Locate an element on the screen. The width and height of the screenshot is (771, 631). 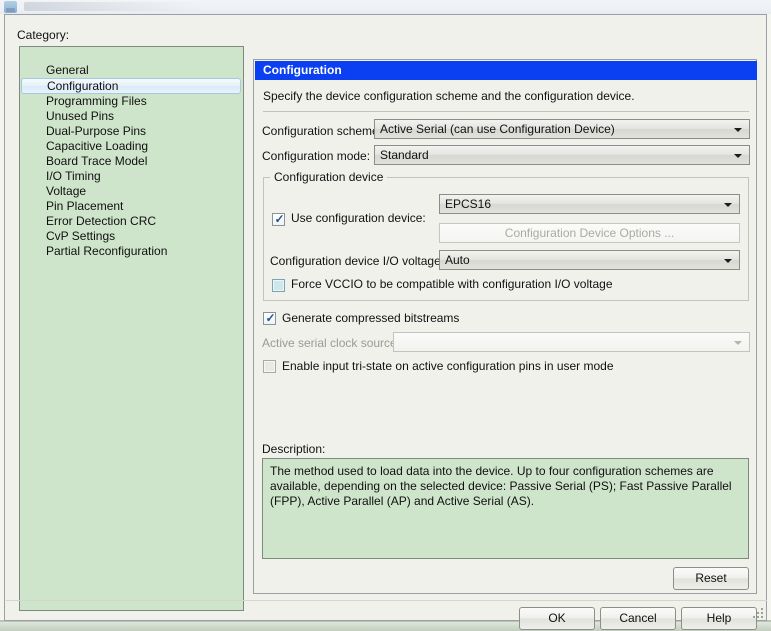
ok-button: OK is located at coordinates (557, 618).